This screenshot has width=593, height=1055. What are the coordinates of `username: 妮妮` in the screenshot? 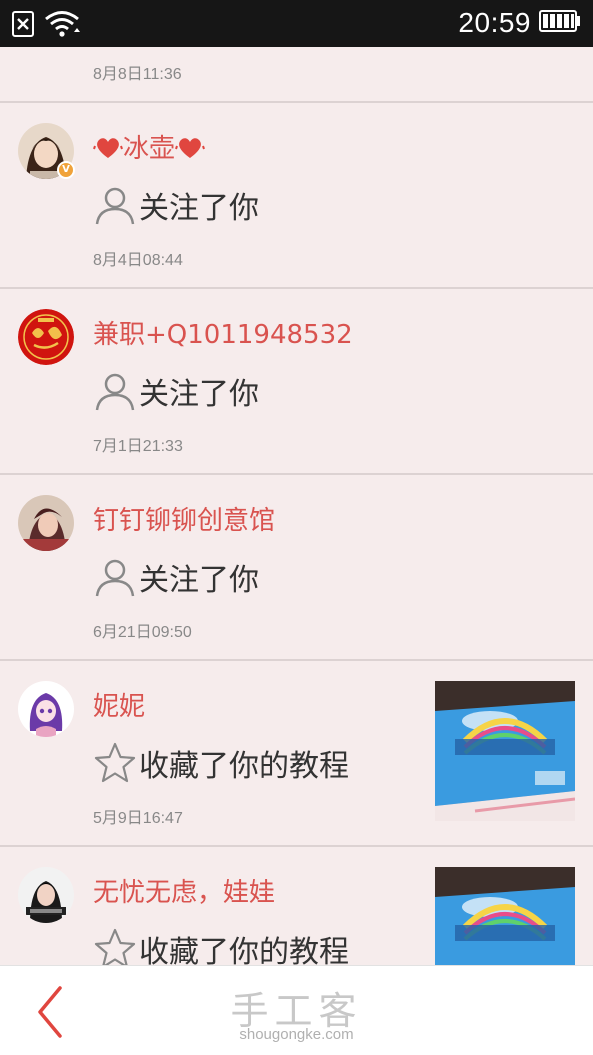 It's located at (119, 704).